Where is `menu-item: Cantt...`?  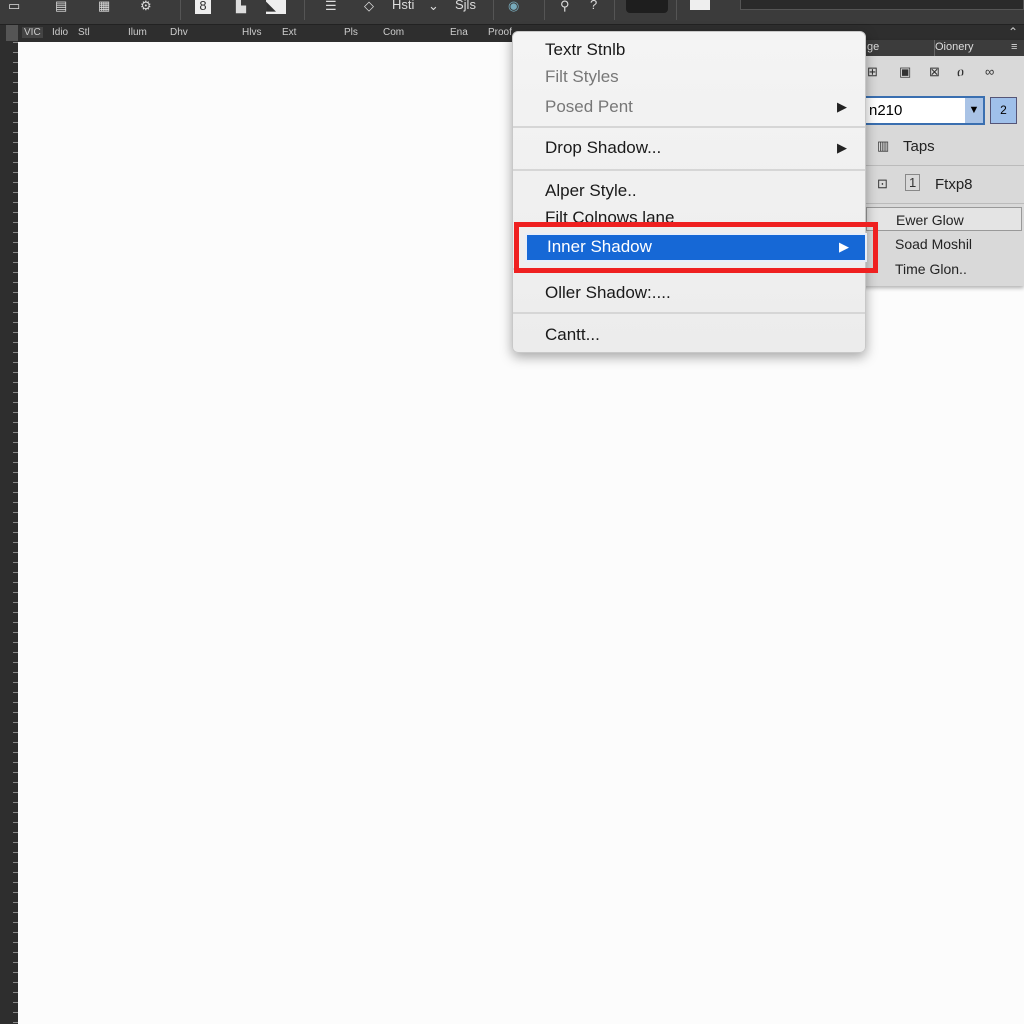 menu-item: Cantt... is located at coordinates (689, 335).